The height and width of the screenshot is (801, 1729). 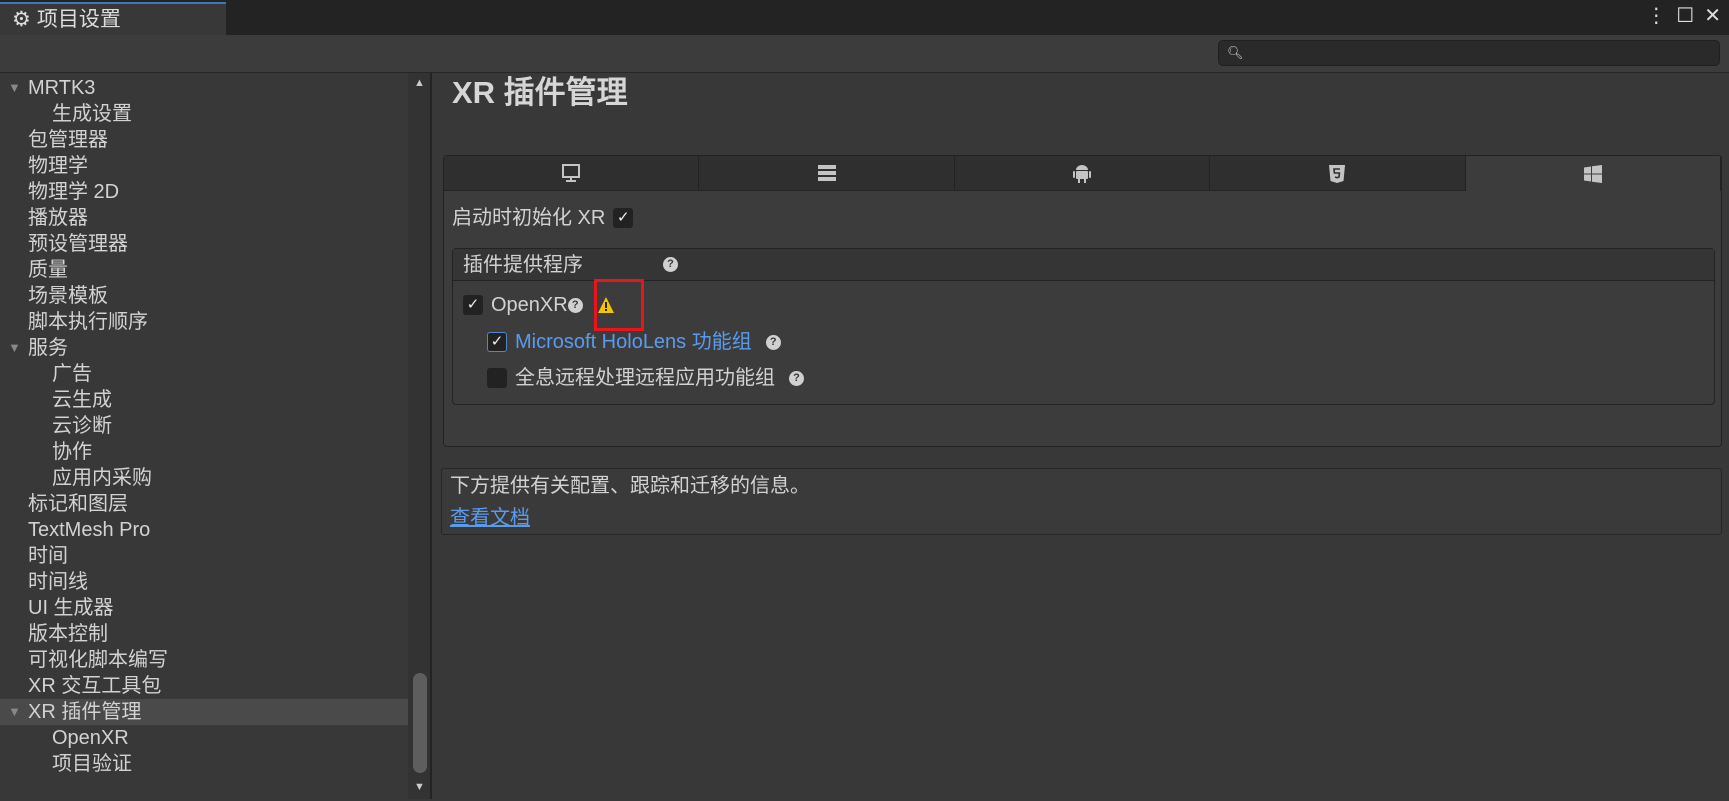 I want to click on sidebar-item: 时间线, so click(x=204, y=582).